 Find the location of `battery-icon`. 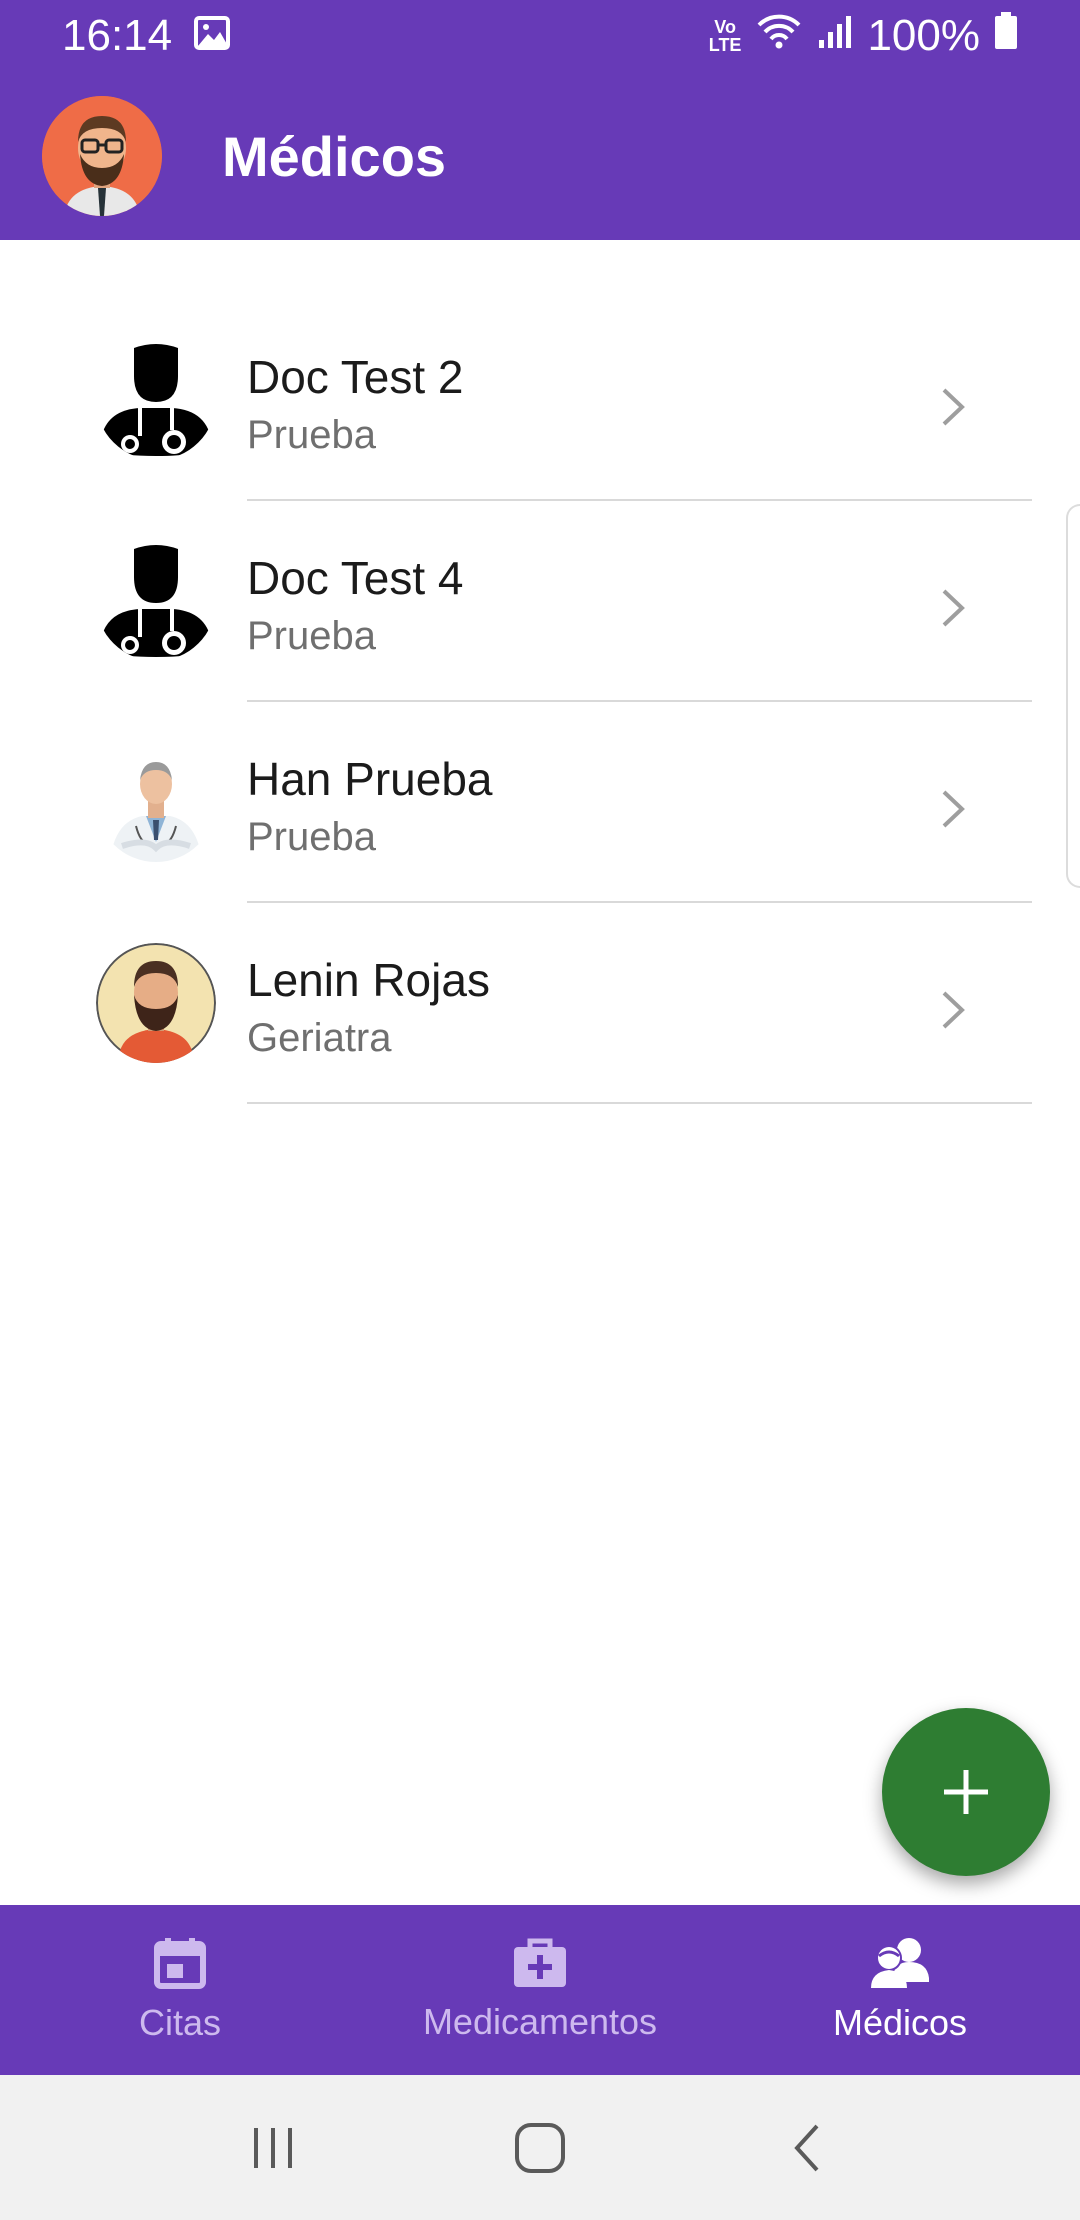

battery-icon is located at coordinates (1006, 36).